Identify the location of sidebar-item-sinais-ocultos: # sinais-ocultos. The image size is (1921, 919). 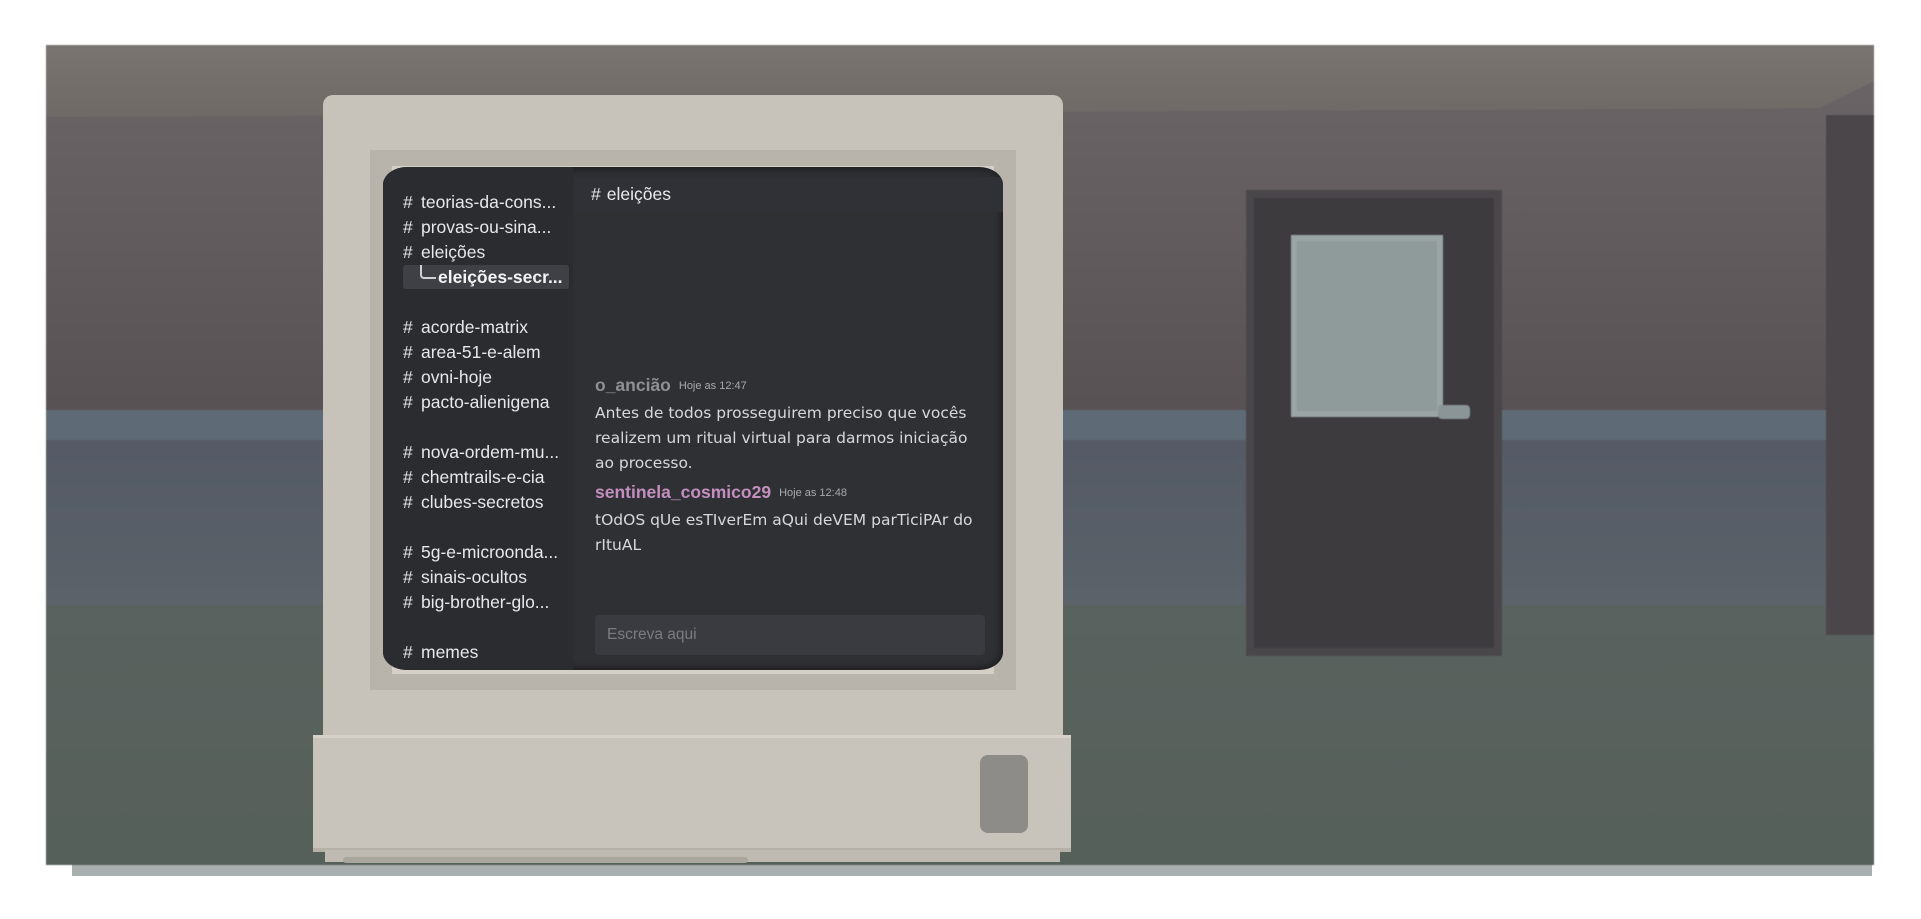
(485, 577).